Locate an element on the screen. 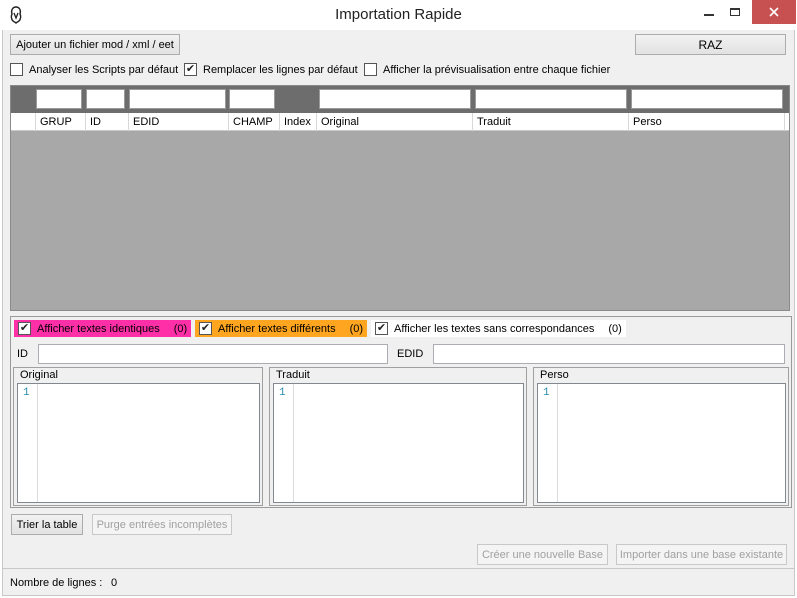 This screenshot has height=598, width=797. identical-checkbox: ✔ is located at coordinates (24, 328).